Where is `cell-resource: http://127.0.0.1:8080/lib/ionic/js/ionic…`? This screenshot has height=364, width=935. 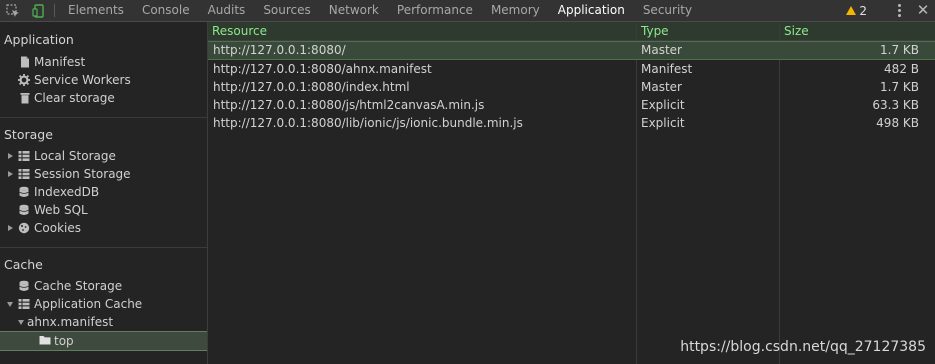 cell-resource: http://127.0.0.1:8080/lib/ionic/js/ionic… is located at coordinates (368, 123).